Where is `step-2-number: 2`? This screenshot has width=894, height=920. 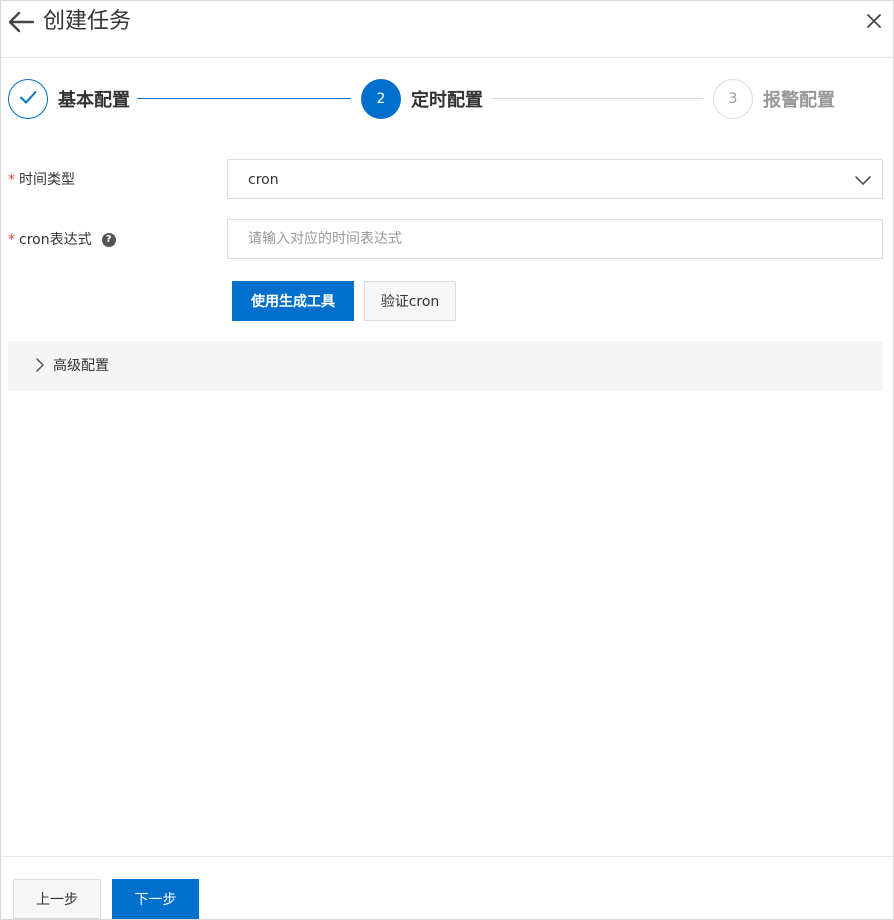
step-2-number: 2 is located at coordinates (381, 99).